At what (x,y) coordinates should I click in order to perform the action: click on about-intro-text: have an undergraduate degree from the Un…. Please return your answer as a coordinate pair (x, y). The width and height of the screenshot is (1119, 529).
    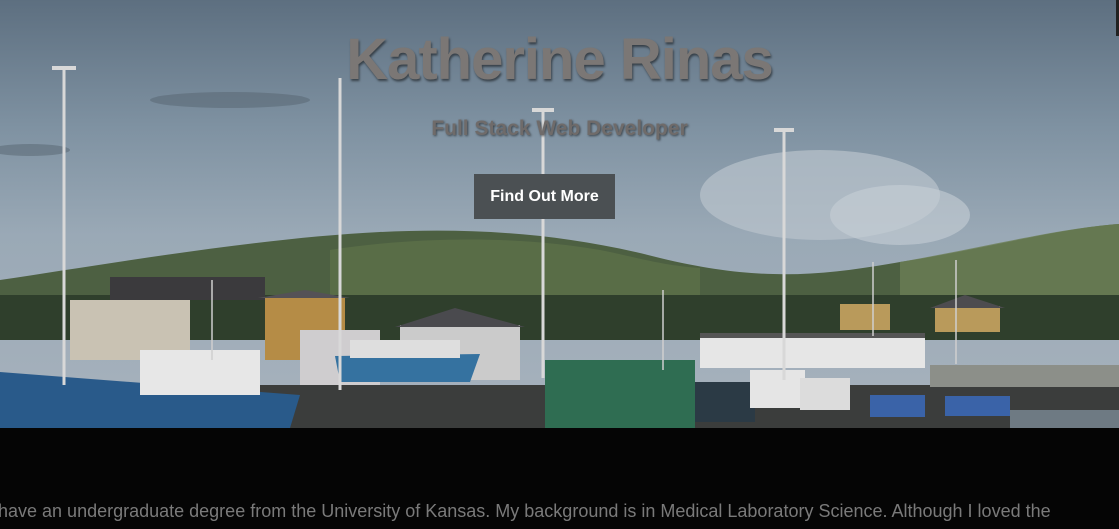
    Looking at the image, I should click on (525, 511).